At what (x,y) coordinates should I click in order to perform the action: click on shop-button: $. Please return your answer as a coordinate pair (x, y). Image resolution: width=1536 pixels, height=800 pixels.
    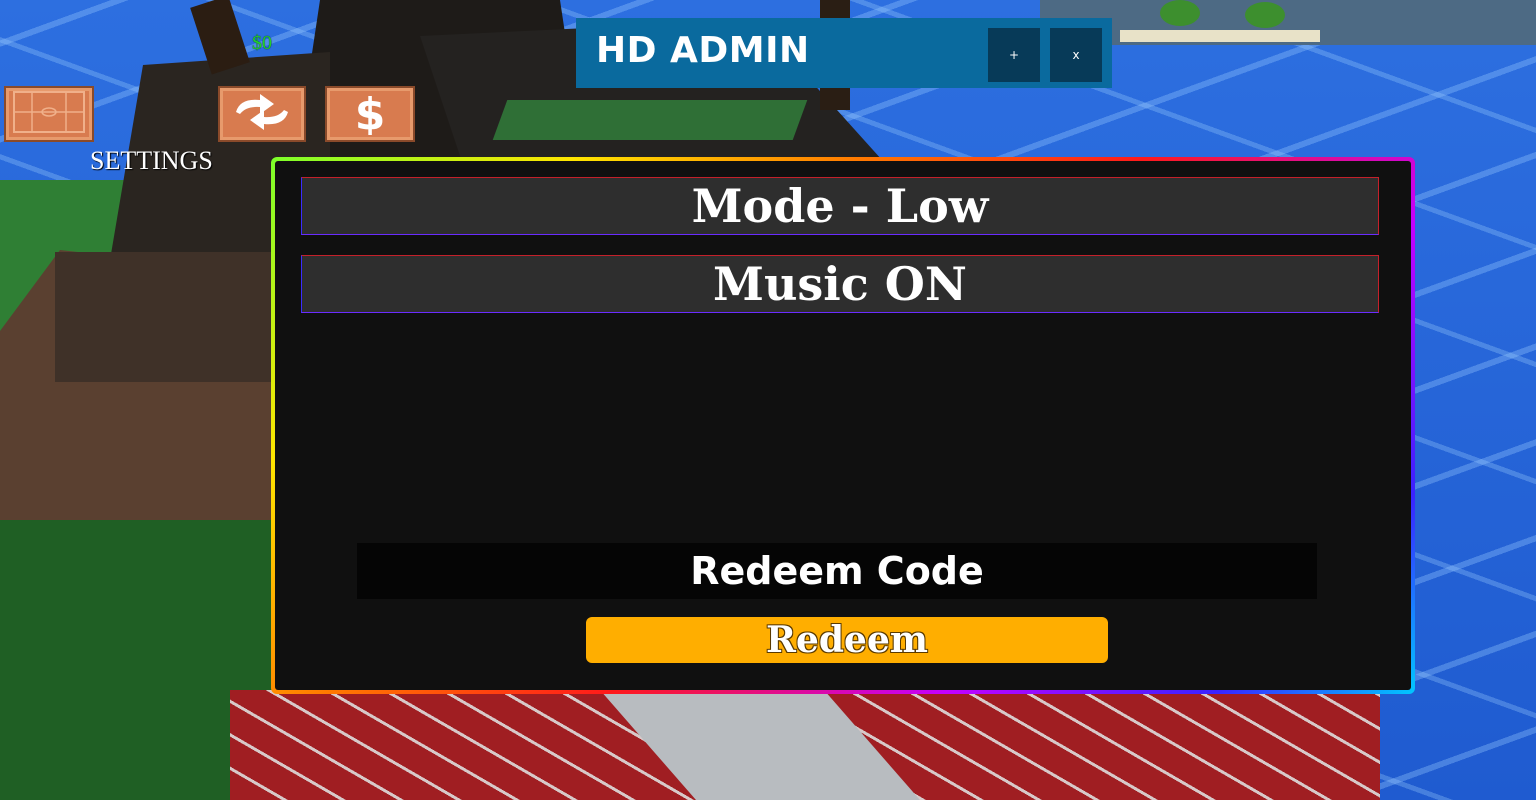
    Looking at the image, I should click on (370, 114).